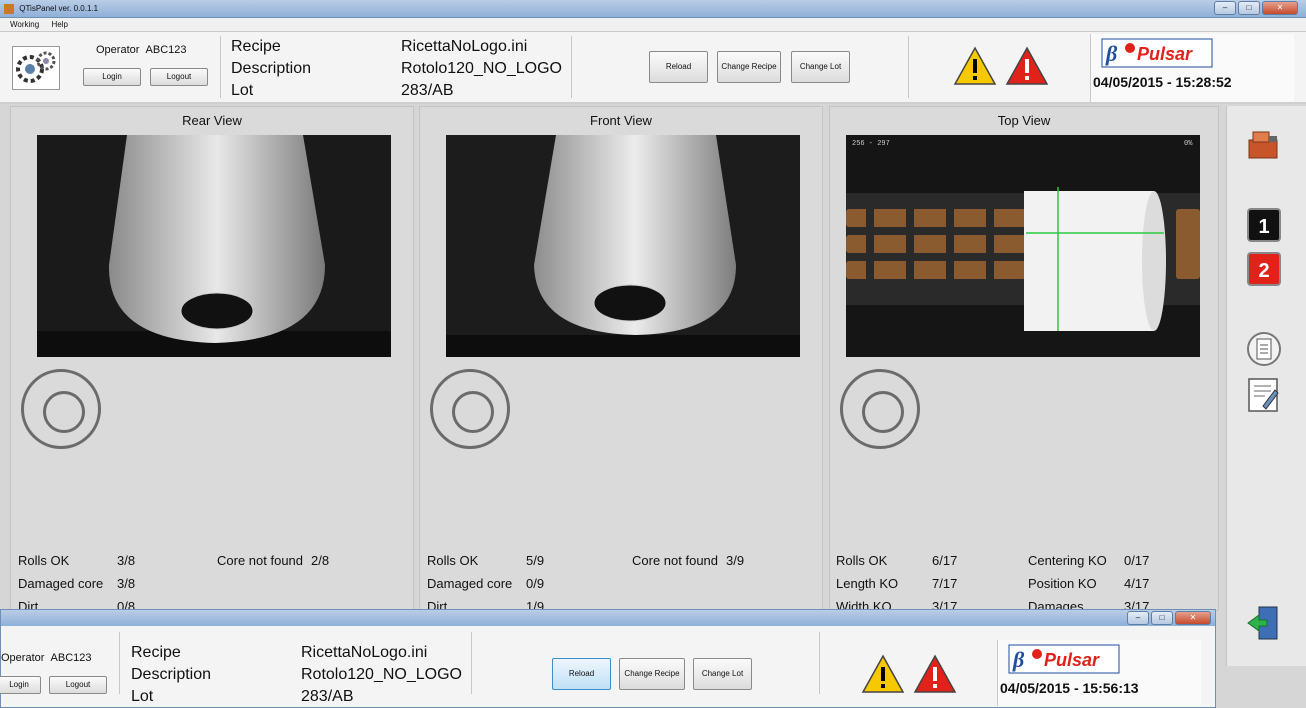 Image resolution: width=1306 pixels, height=708 pixels. What do you see at coordinates (623, 246) in the screenshot?
I see `front-camera-image` at bounding box center [623, 246].